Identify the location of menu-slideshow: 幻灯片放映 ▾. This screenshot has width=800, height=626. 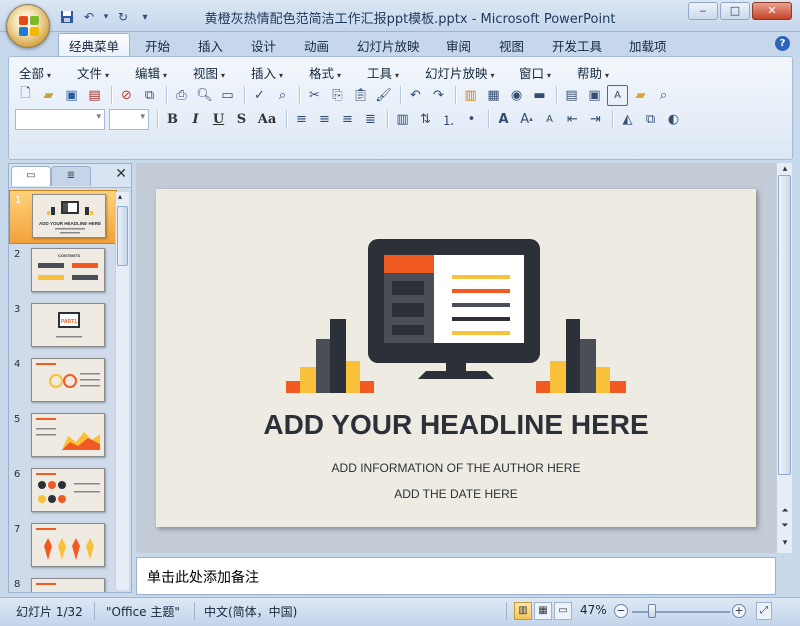
(460, 72).